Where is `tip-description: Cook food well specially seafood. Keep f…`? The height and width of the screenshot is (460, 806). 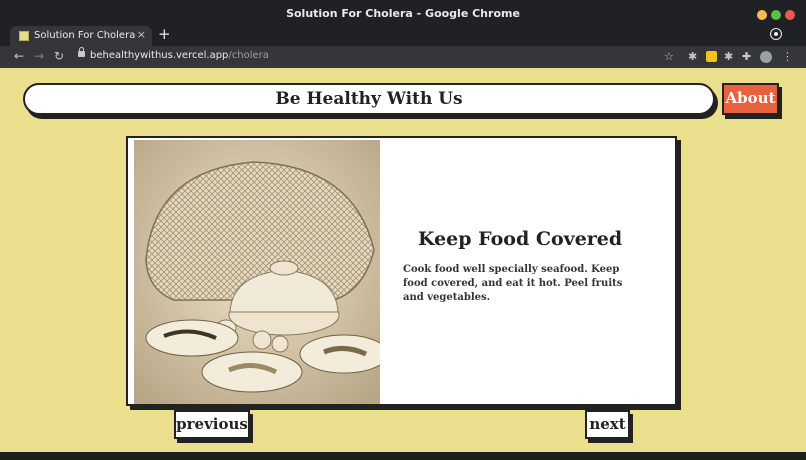 tip-description: Cook food well specially seafood. Keep f… is located at coordinates (513, 283).